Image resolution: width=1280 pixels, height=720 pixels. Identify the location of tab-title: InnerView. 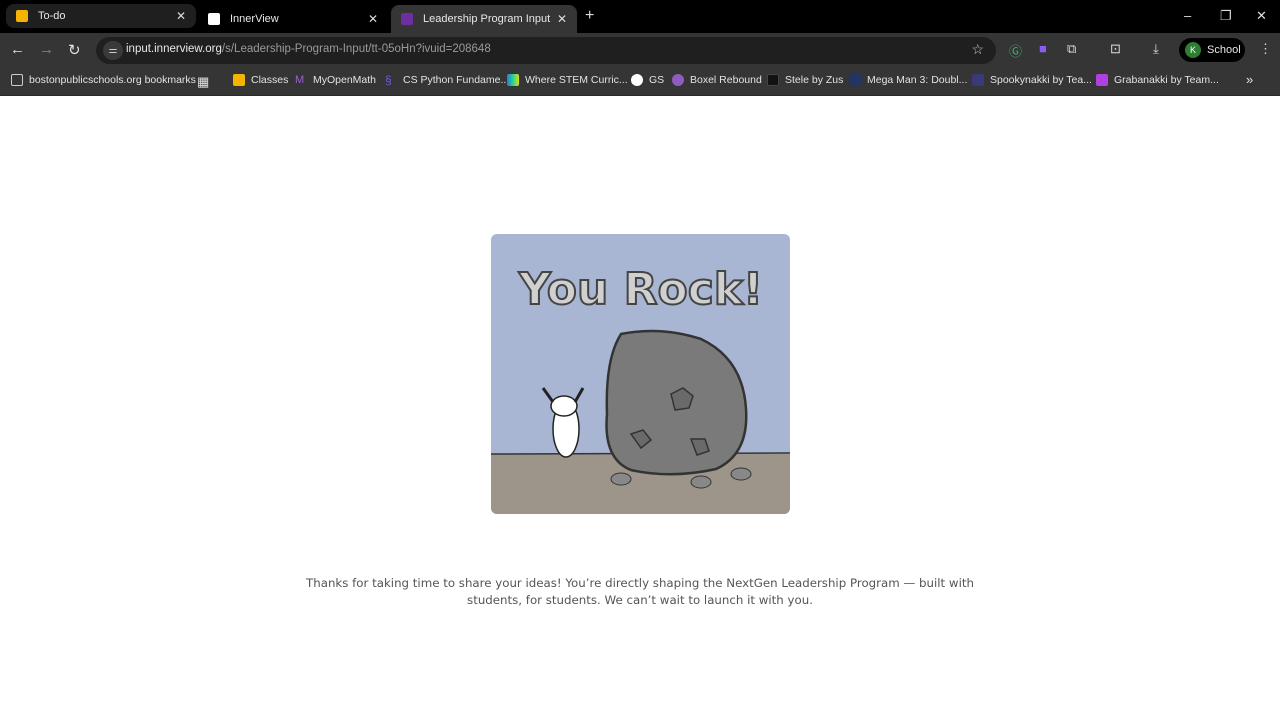
(254, 19).